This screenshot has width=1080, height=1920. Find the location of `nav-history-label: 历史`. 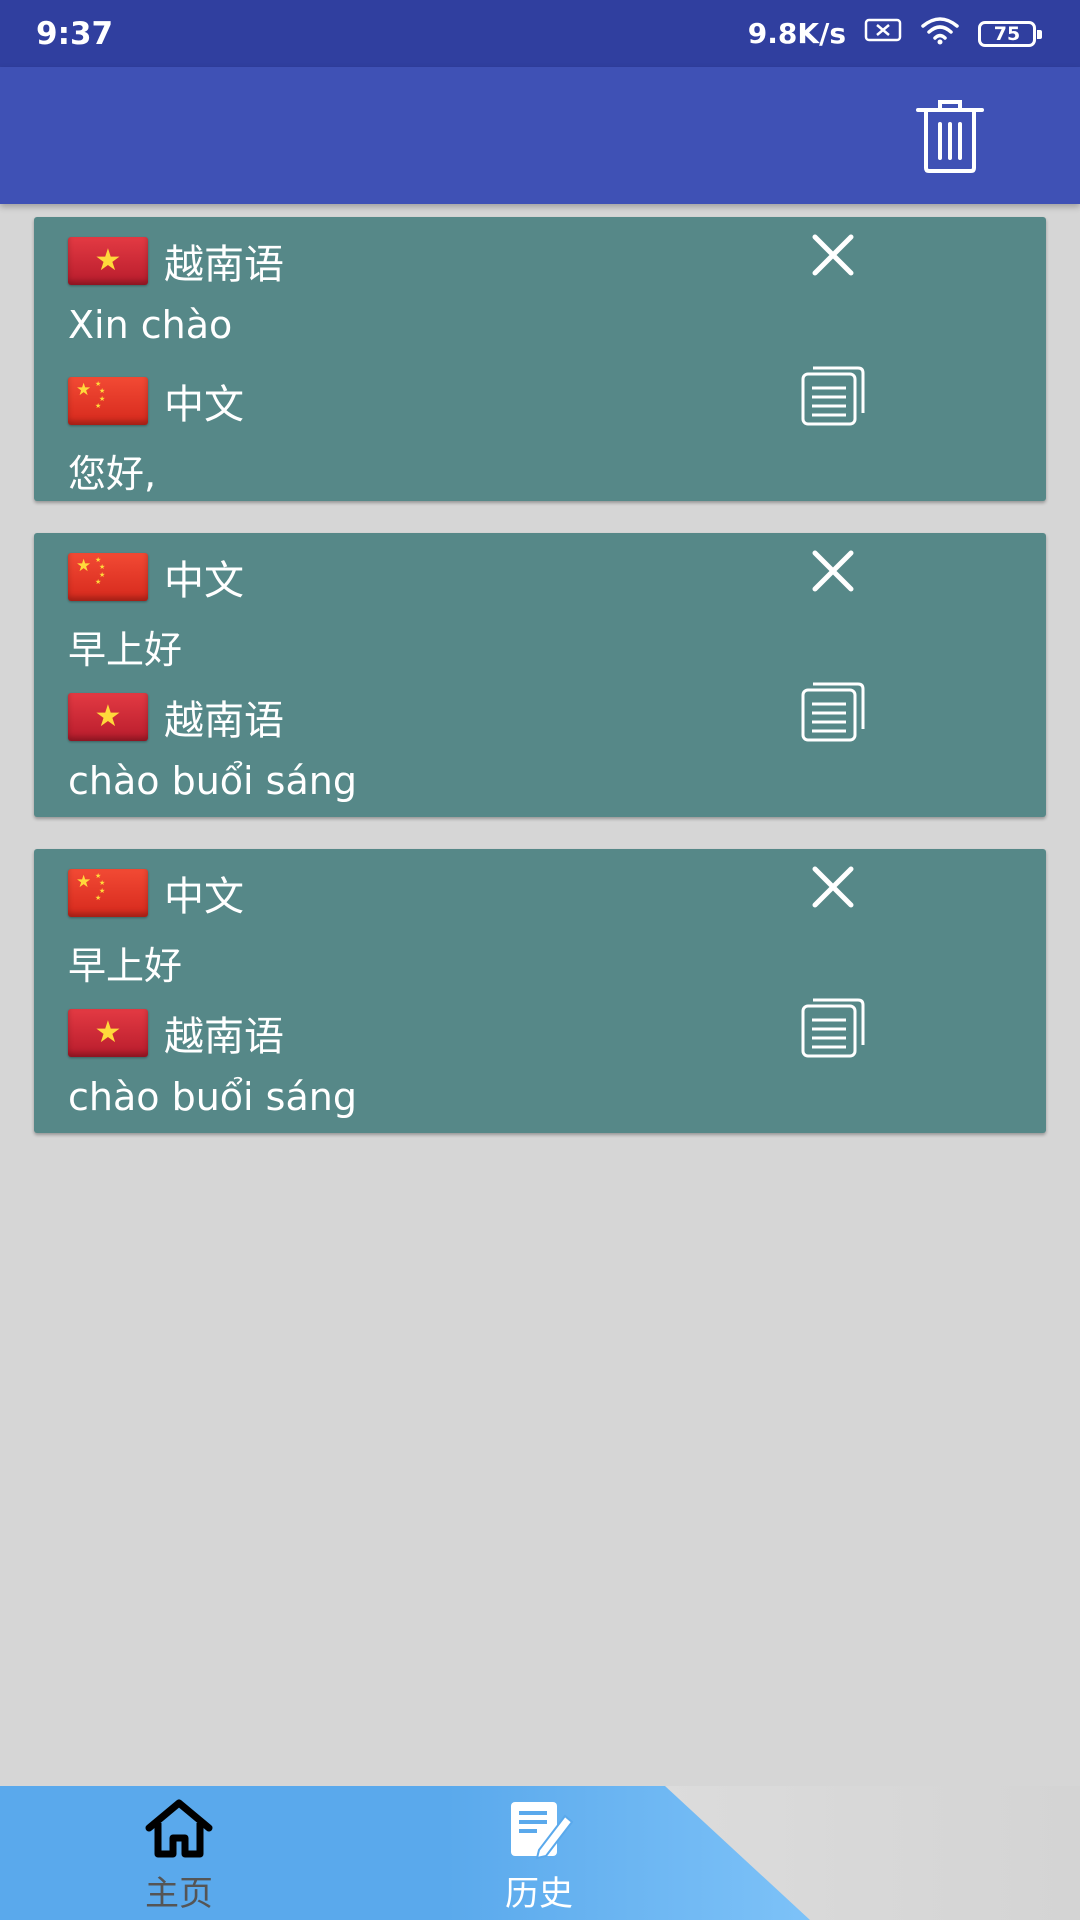

nav-history-label: 历史 is located at coordinates (539, 1894).